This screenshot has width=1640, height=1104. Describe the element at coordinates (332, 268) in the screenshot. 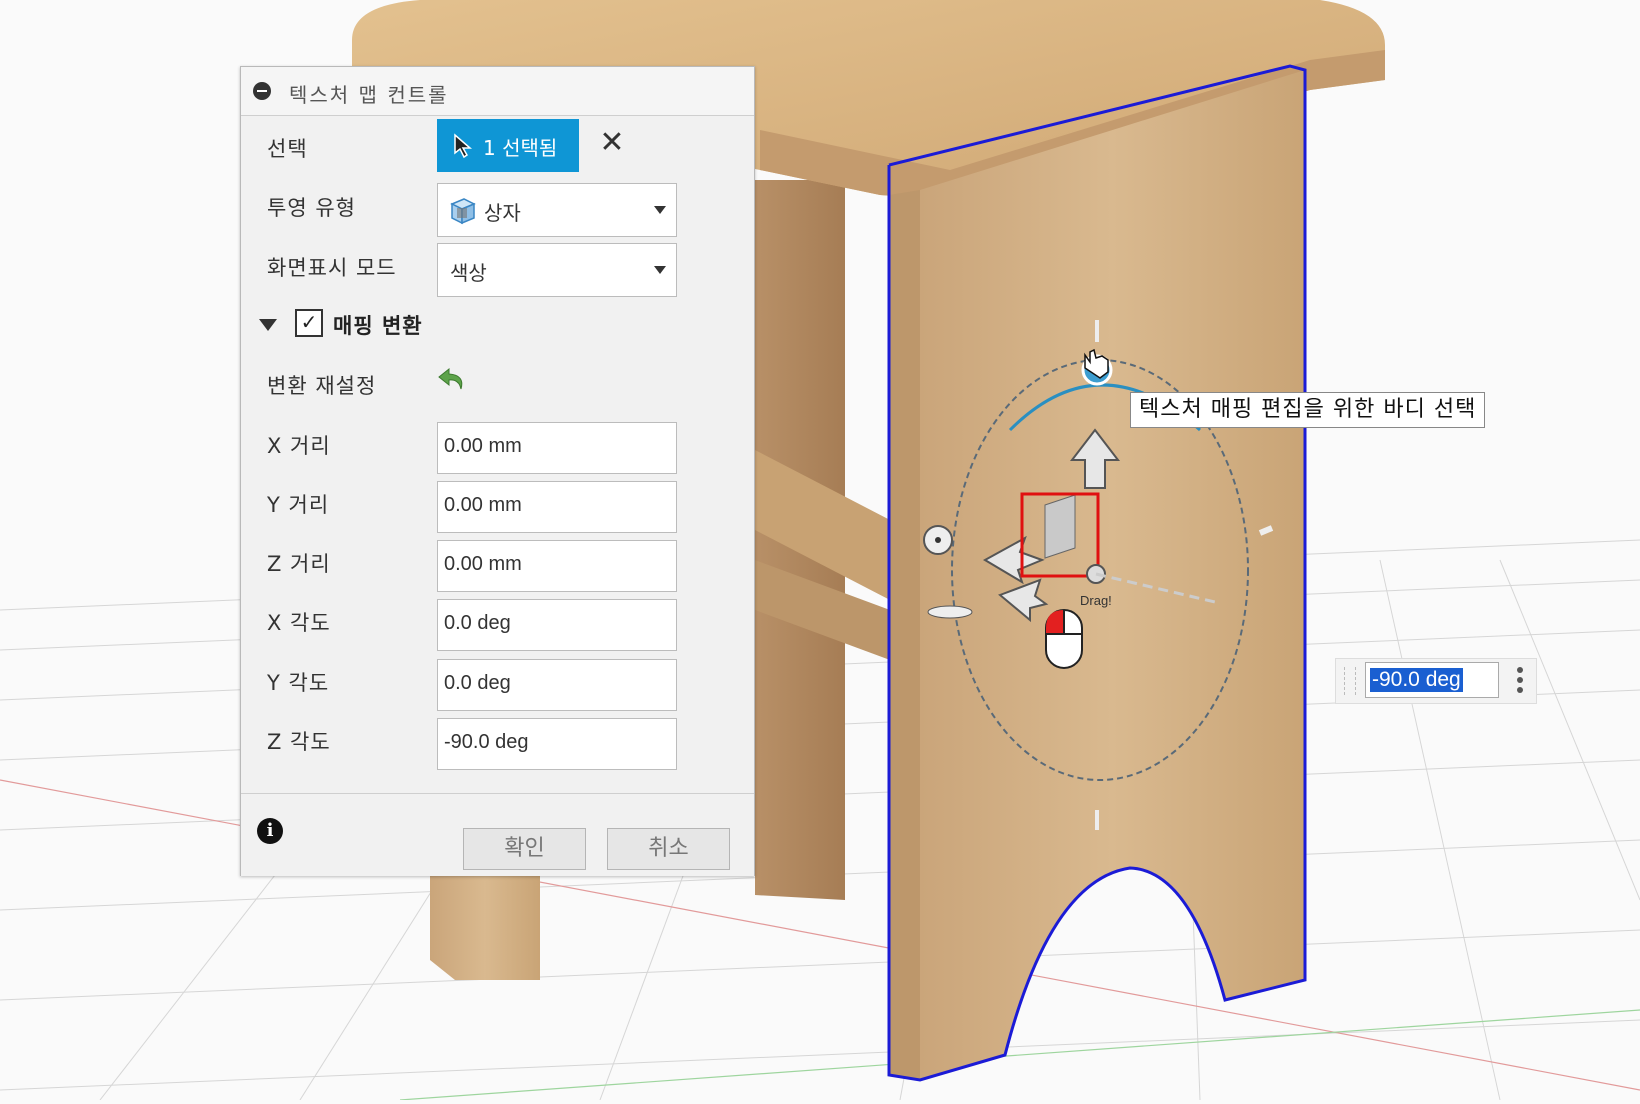

I see `display-mode-label: 화면표시 모드` at that location.